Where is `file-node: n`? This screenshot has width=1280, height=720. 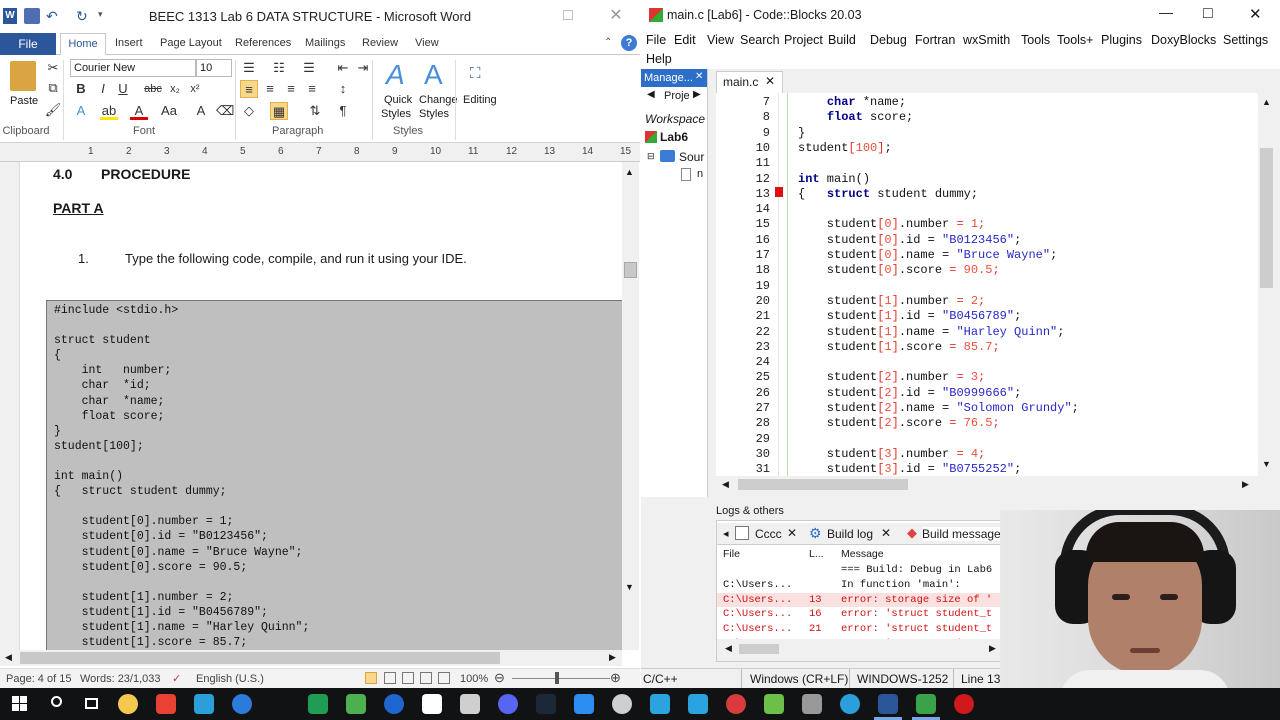 file-node: n is located at coordinates (700, 174).